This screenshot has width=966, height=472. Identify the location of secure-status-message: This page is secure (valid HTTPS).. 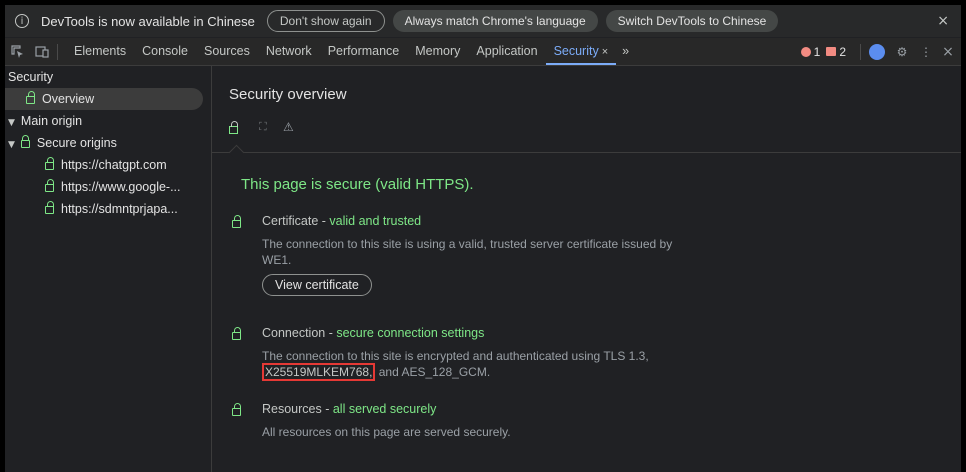
(357, 184).